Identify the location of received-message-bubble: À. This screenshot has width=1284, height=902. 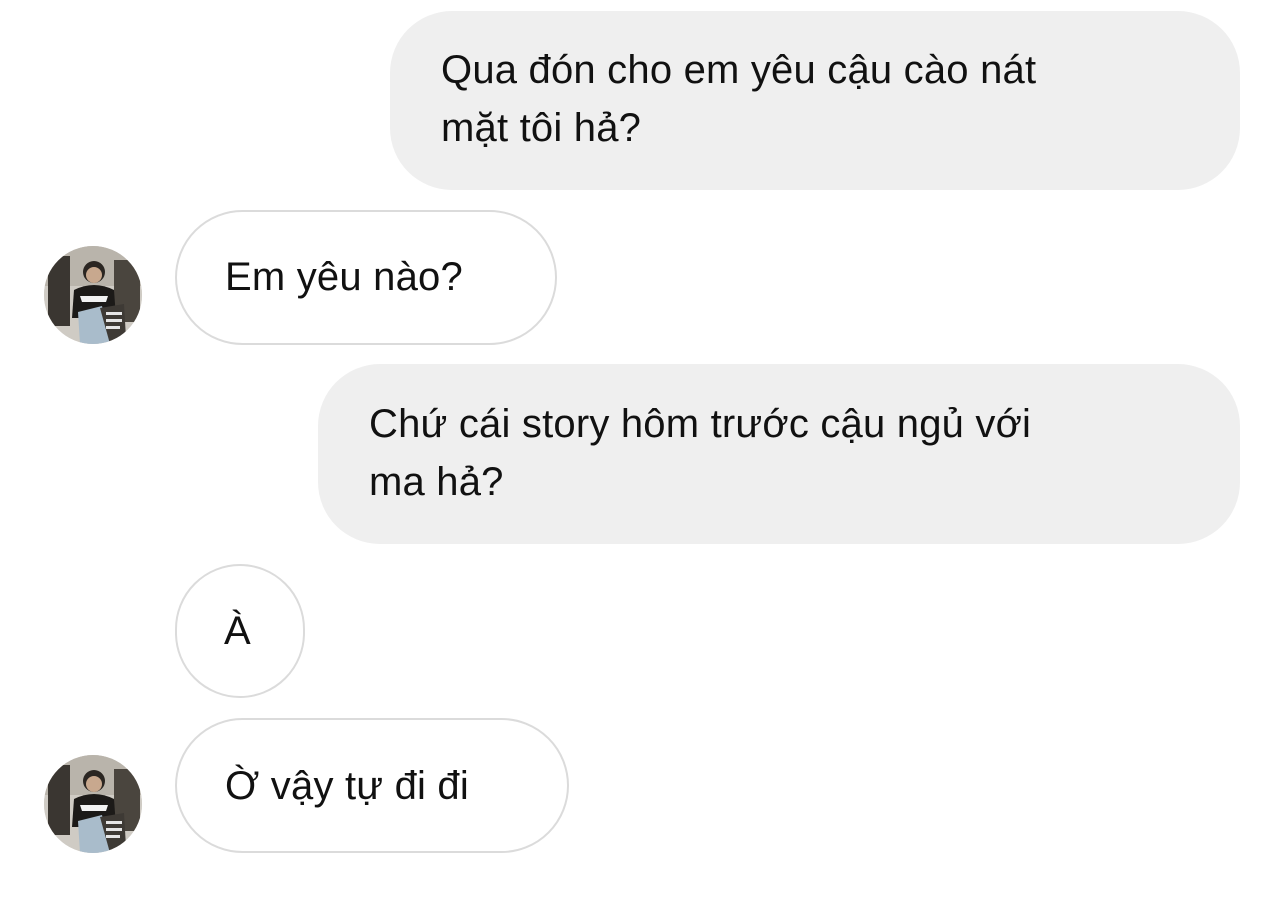
(240, 631).